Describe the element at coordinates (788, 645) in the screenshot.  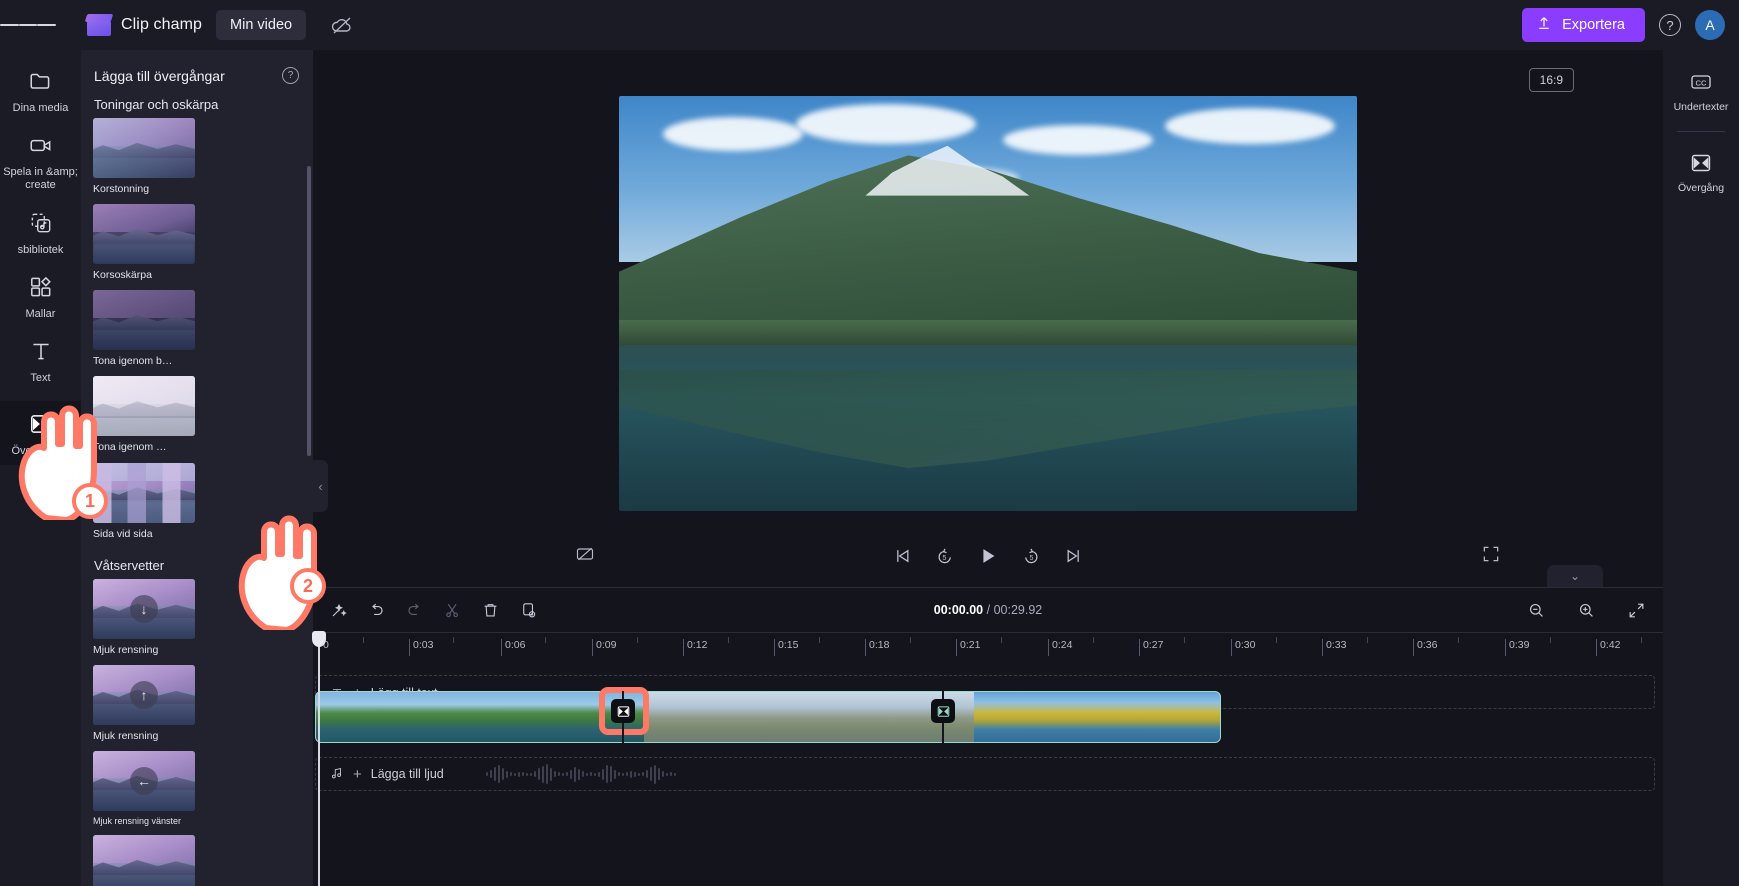
I see `ruler-tick-label: 0:15` at that location.